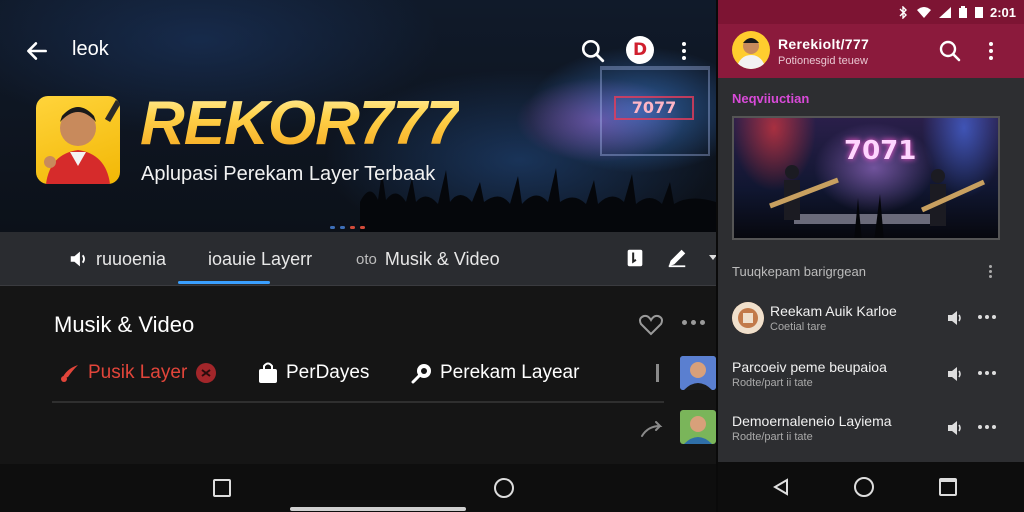 This screenshot has width=1024, height=512. Describe the element at coordinates (328, 372) in the screenshot. I see `chip-playlists-label: PerDayes` at that location.